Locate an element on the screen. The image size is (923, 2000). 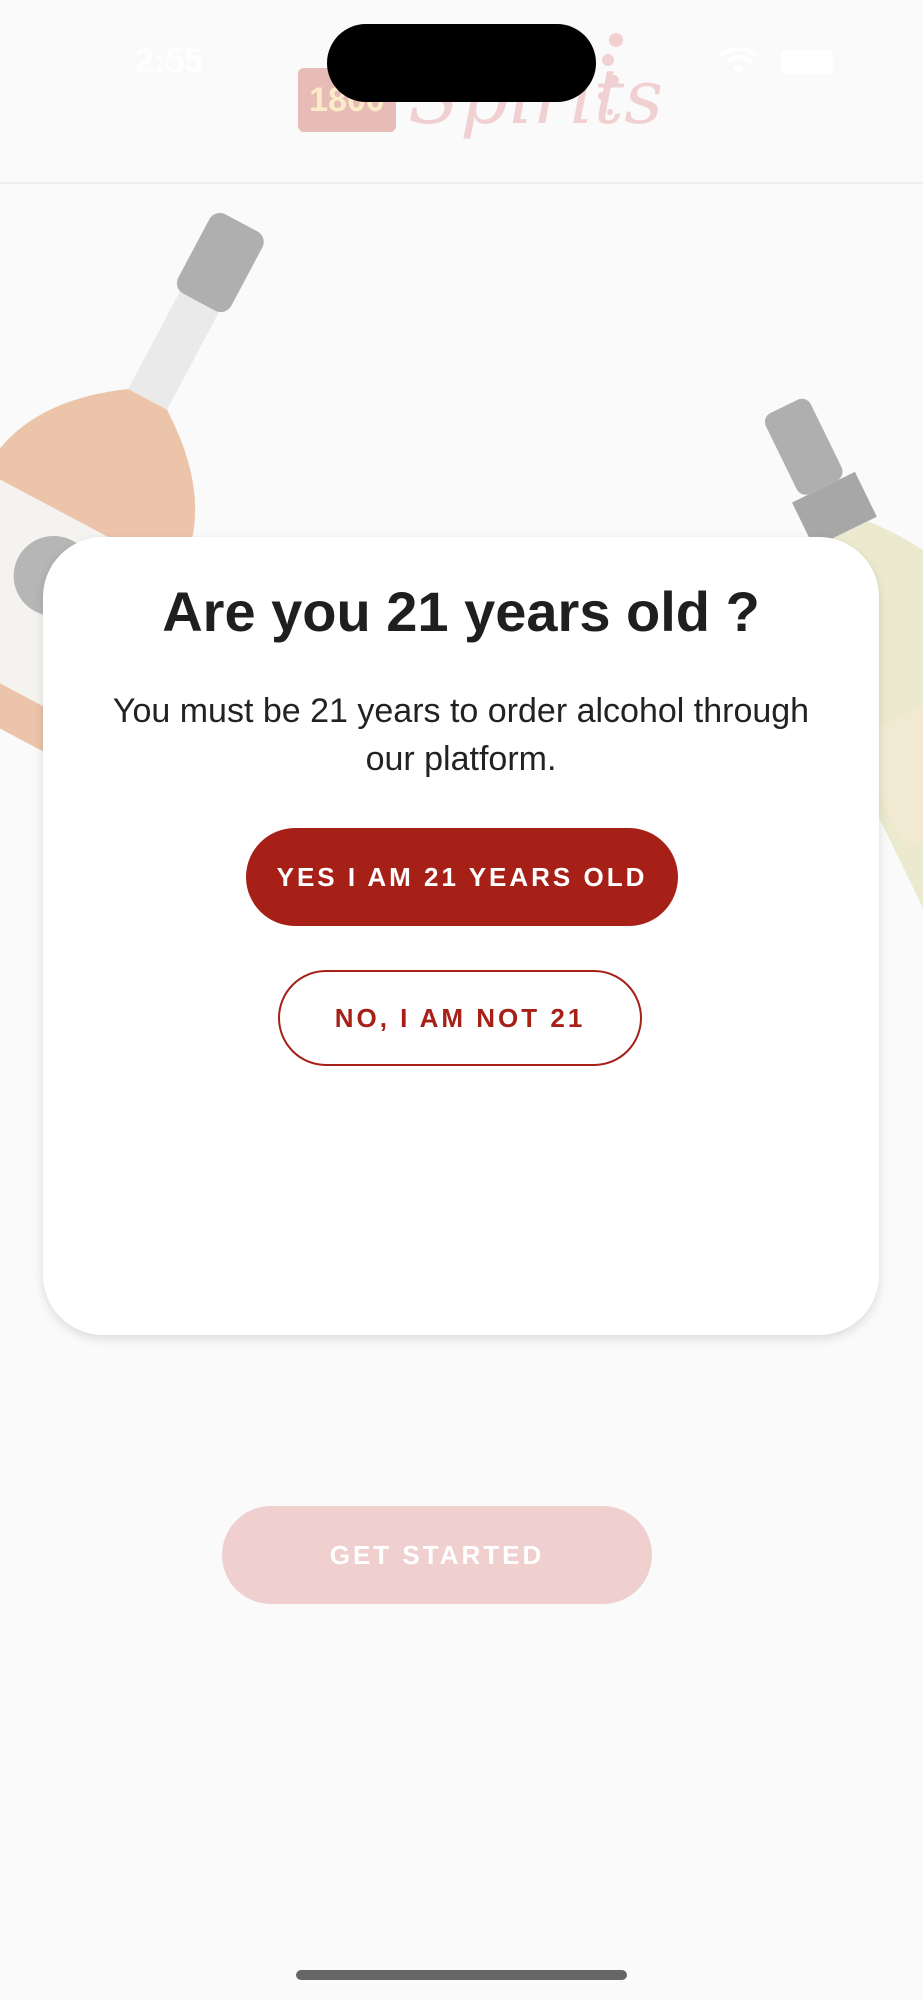
confirm-age-button: YES I AM 21 YEARS OLD is located at coordinates (462, 877).